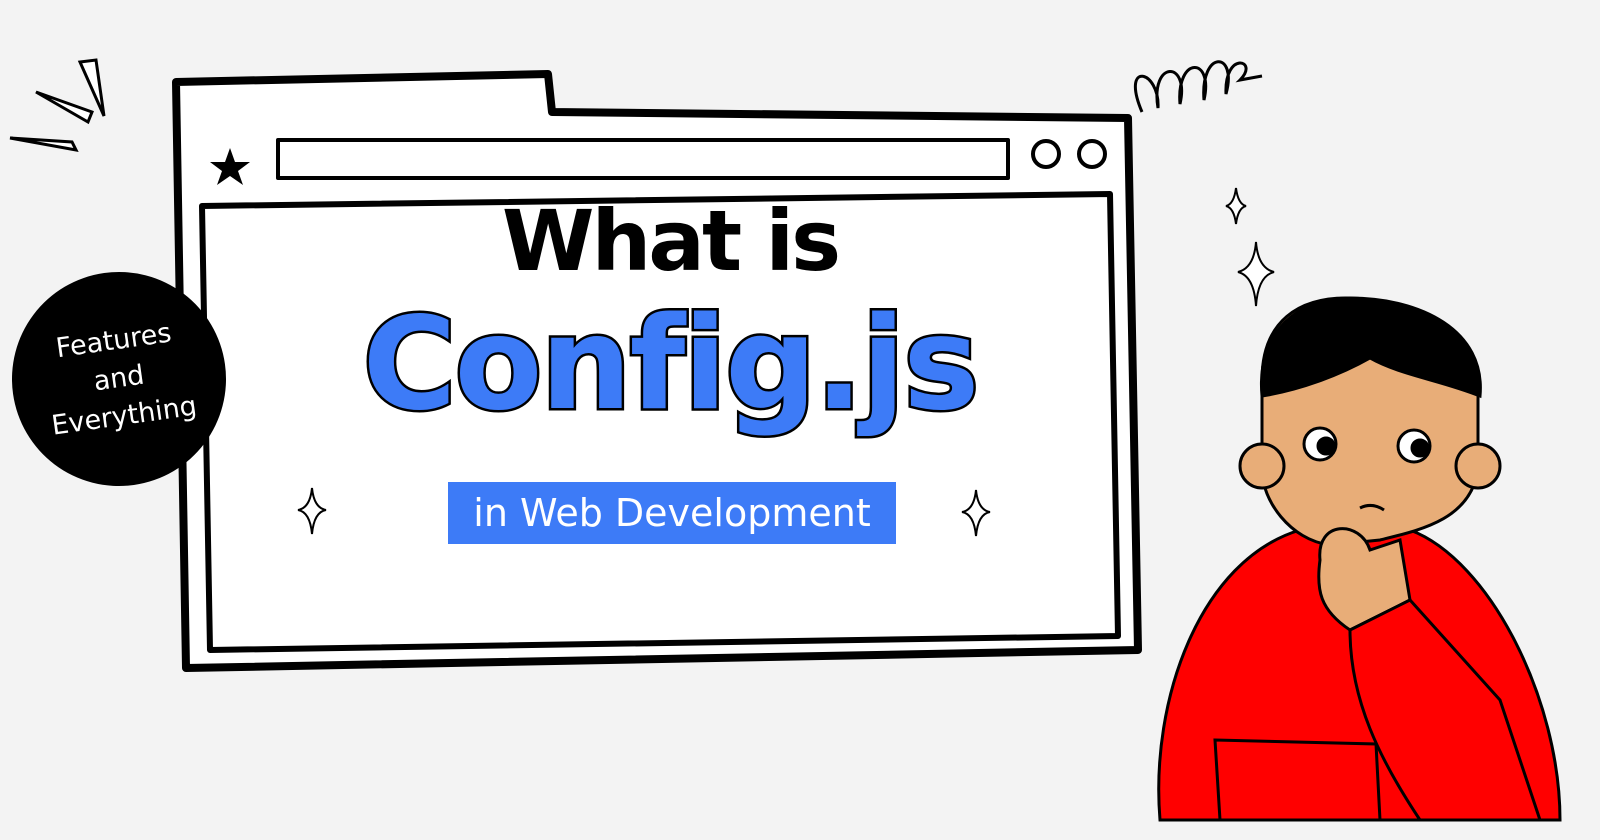 Image resolution: width=1600 pixels, height=840 pixels. What do you see at coordinates (671, 241) in the screenshot?
I see `heading-line-1: What is` at bounding box center [671, 241].